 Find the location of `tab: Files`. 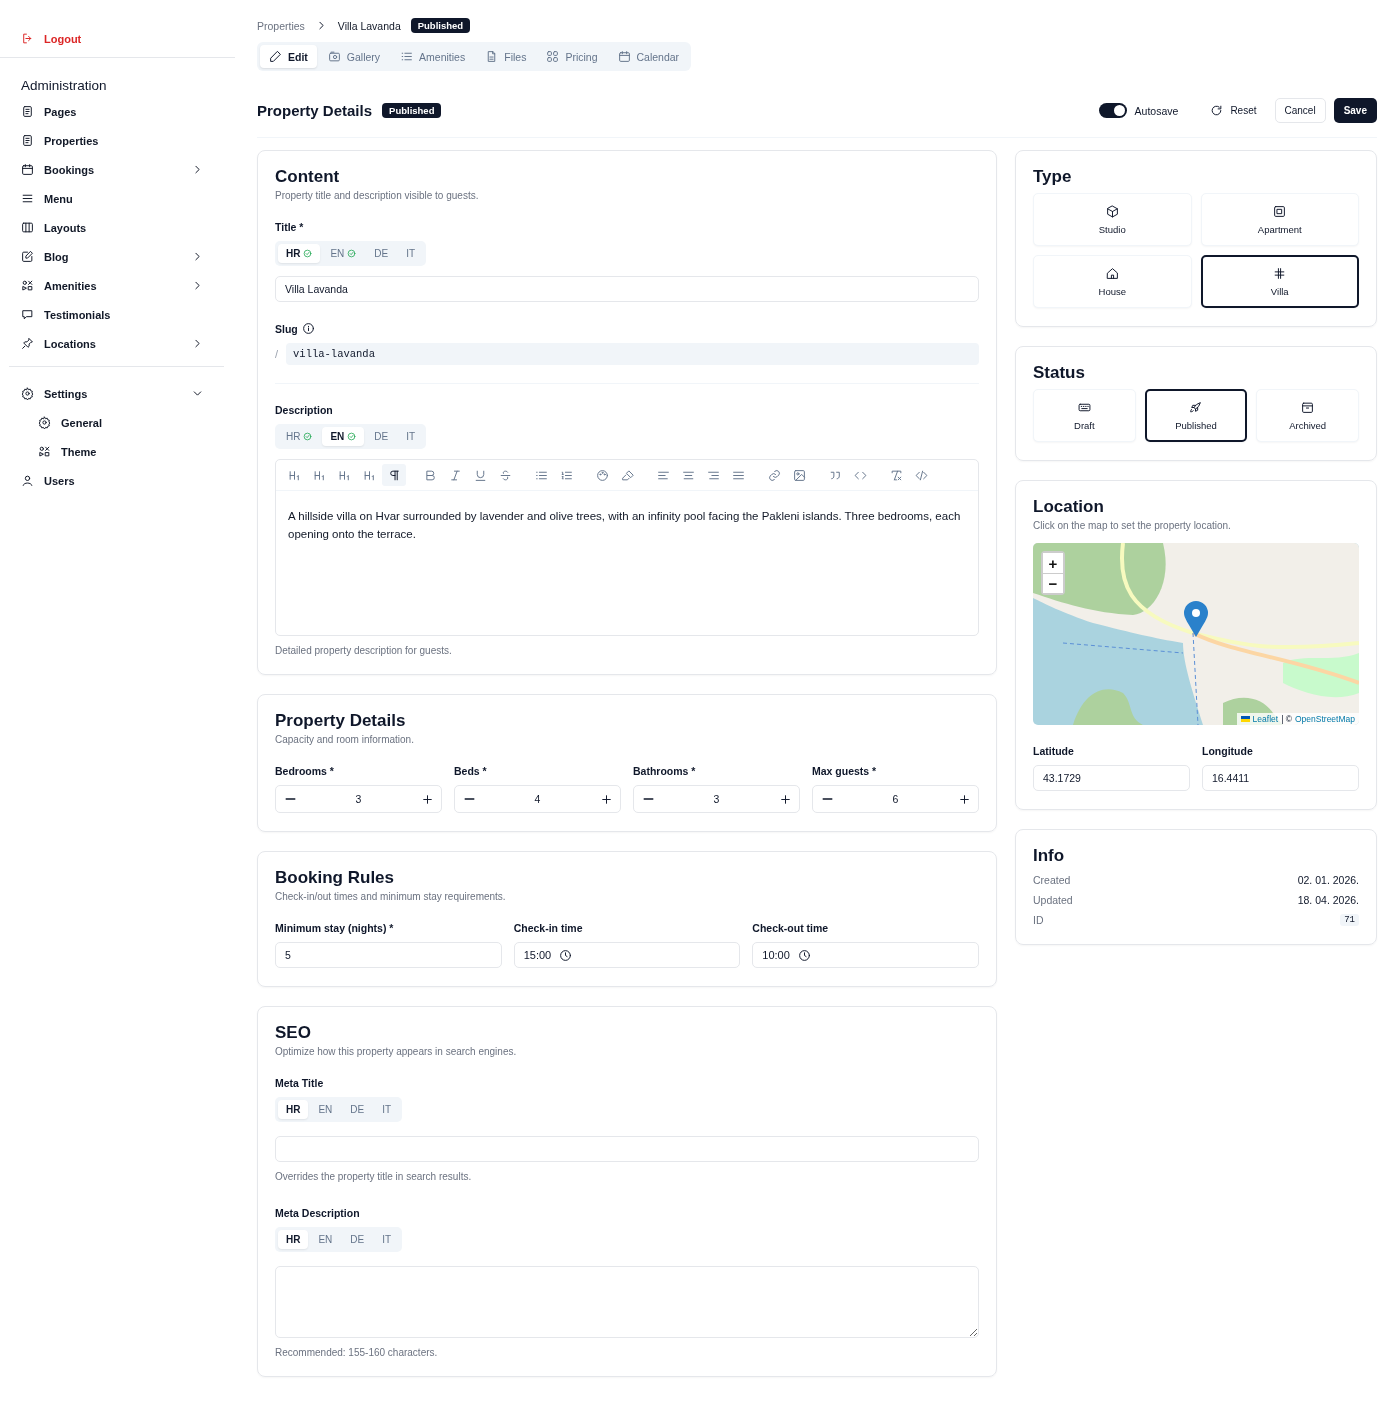

tab: Files is located at coordinates (506, 56).